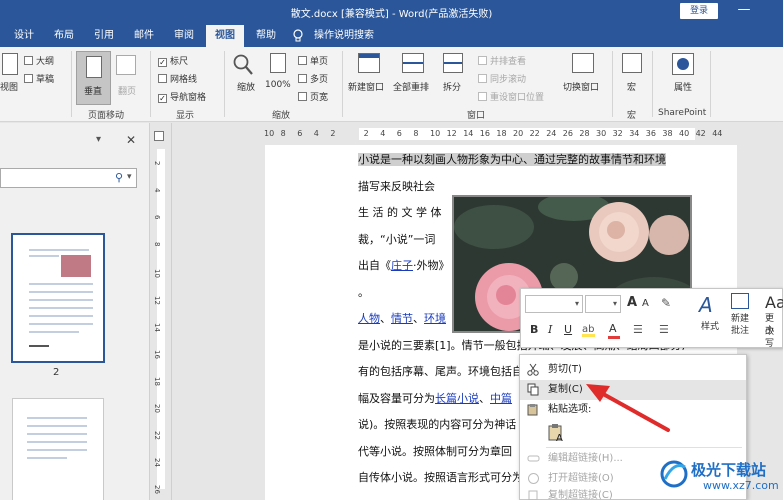 The width and height of the screenshot is (783, 500). Describe the element at coordinates (484, 133) in the screenshot. I see `ruler-tick-label: 16` at that location.